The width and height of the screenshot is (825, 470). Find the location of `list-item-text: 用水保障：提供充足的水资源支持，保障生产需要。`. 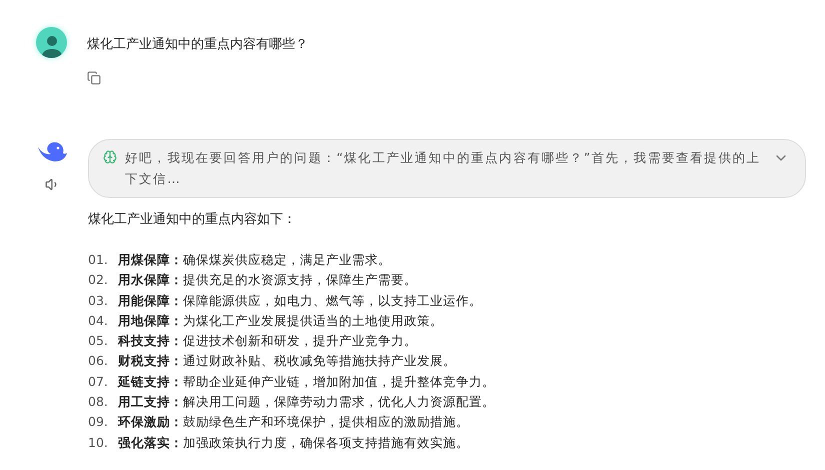

list-item-text: 用水保障：提供充足的水资源支持，保障生产需要。 is located at coordinates (267, 280).